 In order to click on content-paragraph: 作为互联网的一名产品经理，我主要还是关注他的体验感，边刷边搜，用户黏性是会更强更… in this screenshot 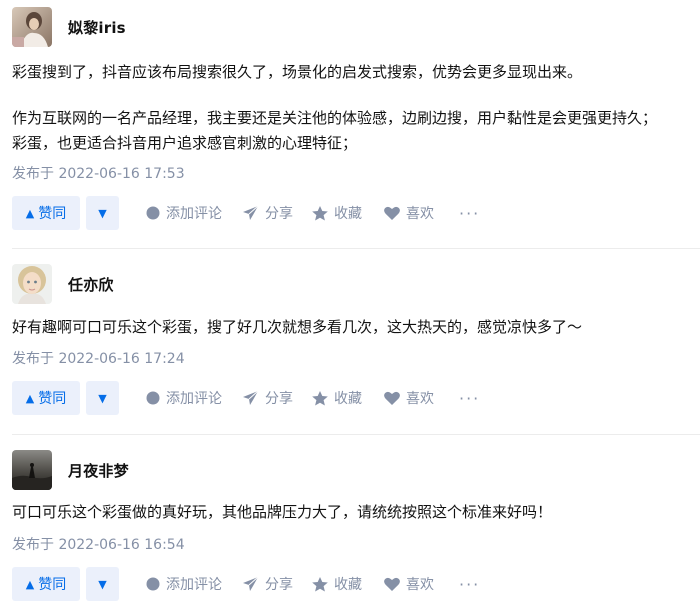, I will do `click(335, 118)`.